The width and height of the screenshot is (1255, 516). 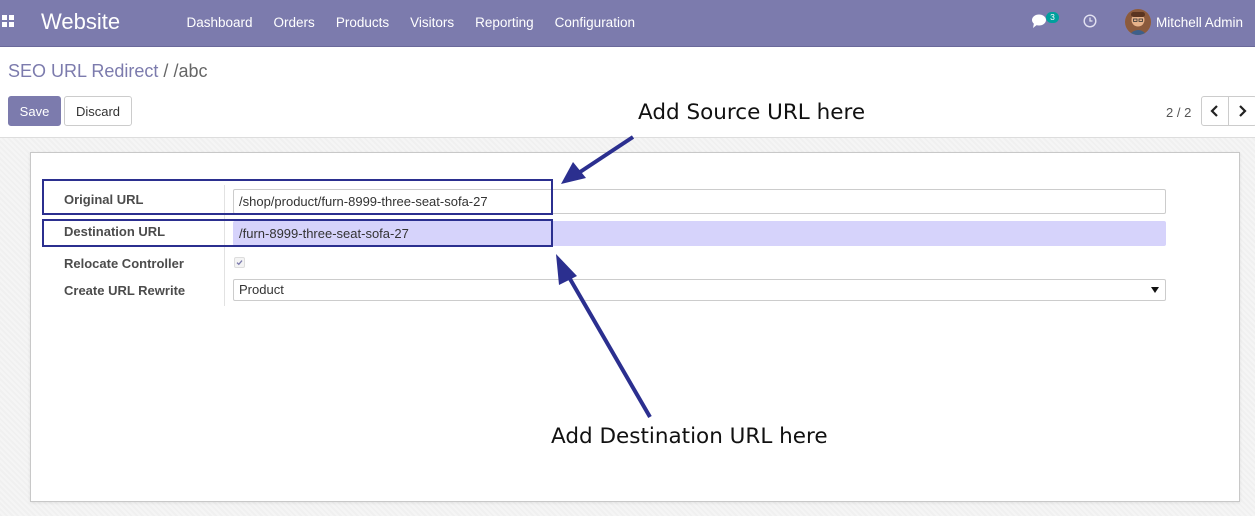 What do you see at coordinates (362, 23) in the screenshot?
I see `menu-item-products: Products` at bounding box center [362, 23].